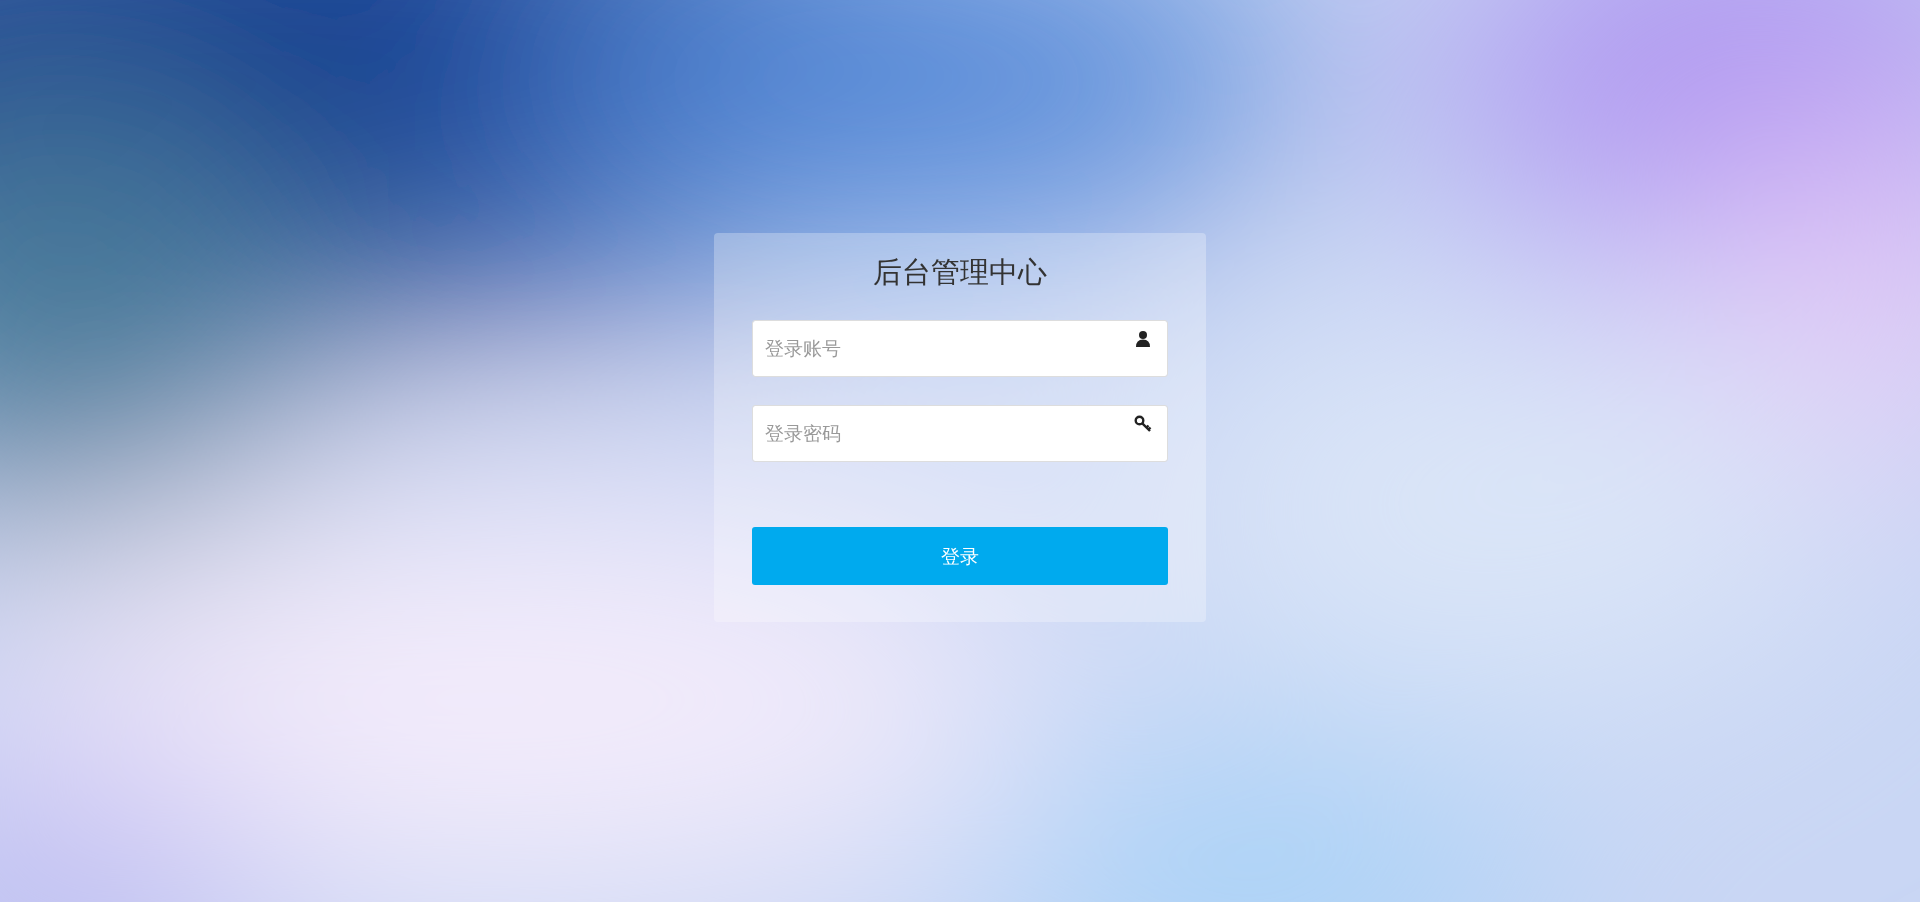 This screenshot has width=1920, height=902. Describe the element at coordinates (960, 348) in the screenshot. I see `account-field: 登录账号` at that location.